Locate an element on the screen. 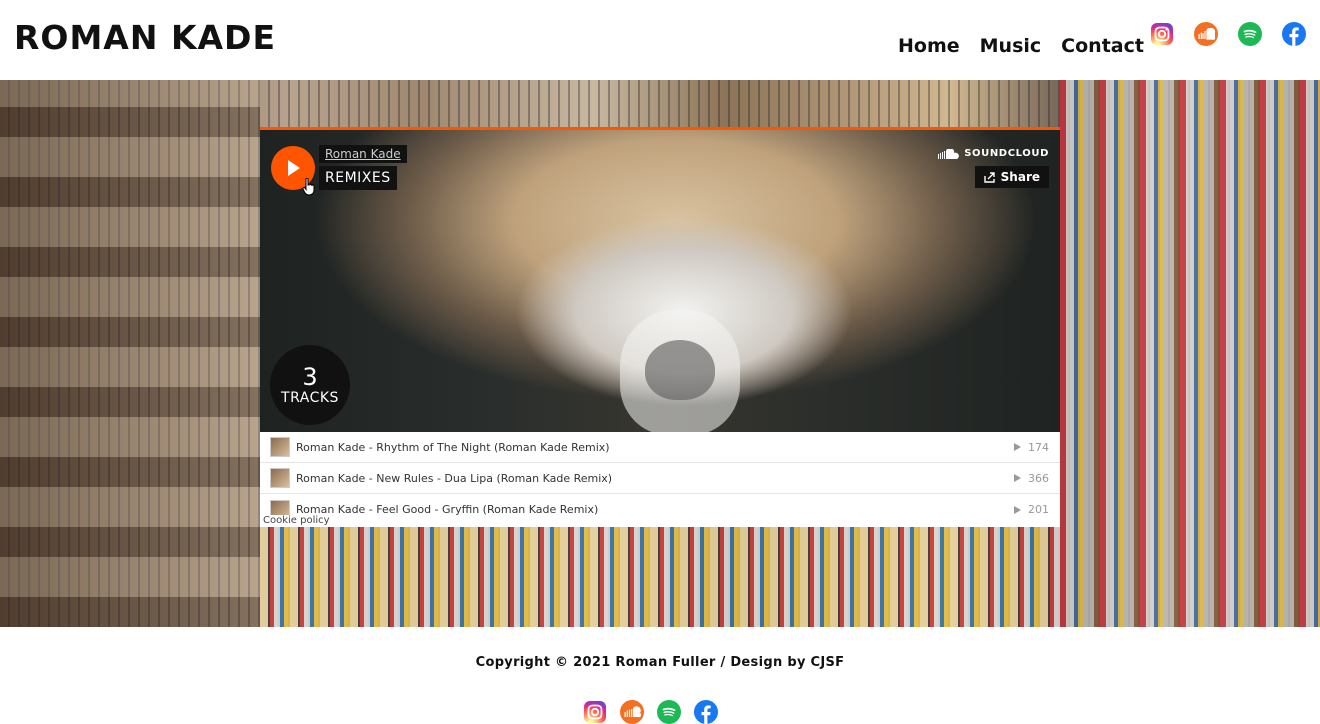  soundcloud-brand-label: SOUNDCLOUD is located at coordinates (1006, 153).